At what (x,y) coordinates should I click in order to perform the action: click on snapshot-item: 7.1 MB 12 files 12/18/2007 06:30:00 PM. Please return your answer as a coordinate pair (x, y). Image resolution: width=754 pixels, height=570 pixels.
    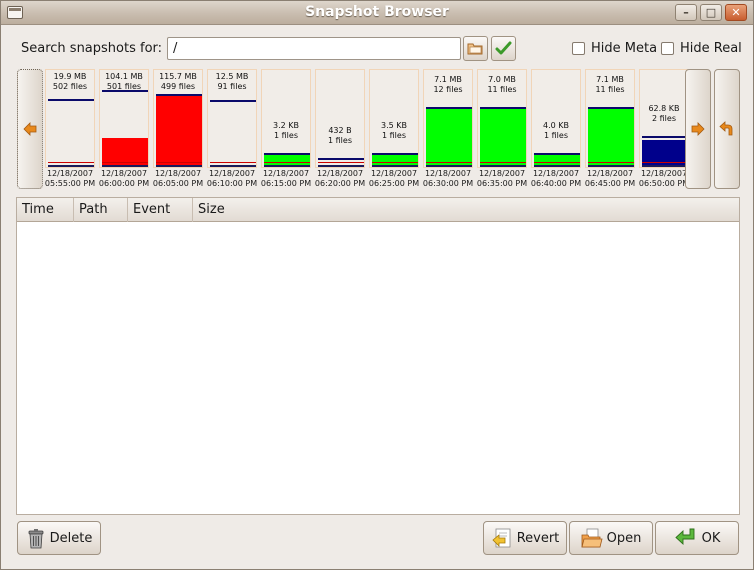
    Looking at the image, I should click on (448, 128).